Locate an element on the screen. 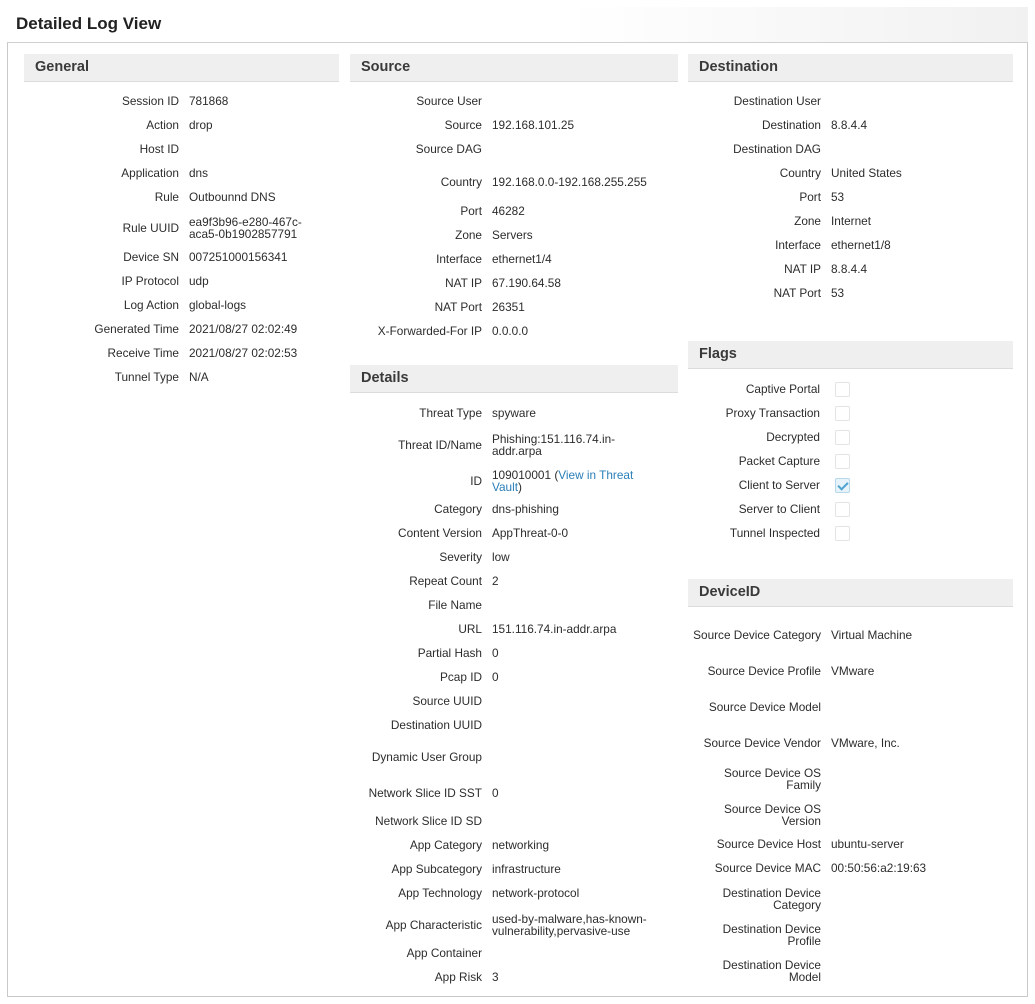  general-value-tunnel-type: N/A is located at coordinates (199, 377).